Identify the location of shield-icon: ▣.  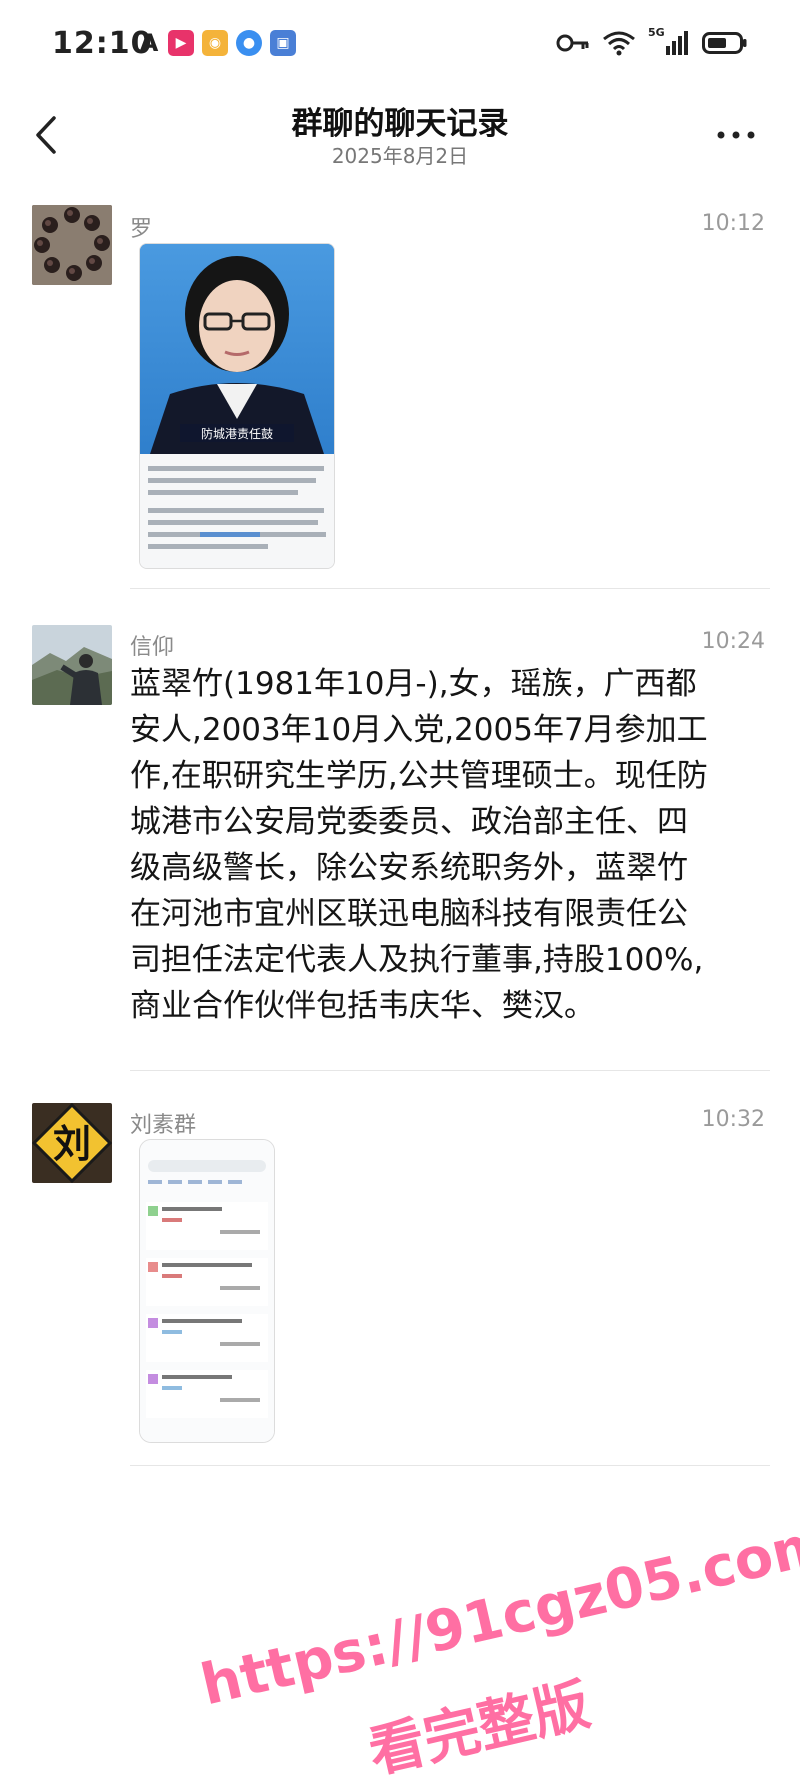
(283, 43).